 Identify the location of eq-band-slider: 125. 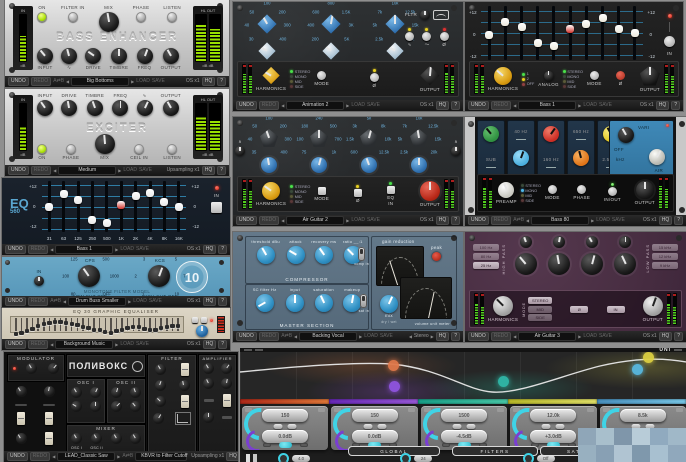
(78, 211).